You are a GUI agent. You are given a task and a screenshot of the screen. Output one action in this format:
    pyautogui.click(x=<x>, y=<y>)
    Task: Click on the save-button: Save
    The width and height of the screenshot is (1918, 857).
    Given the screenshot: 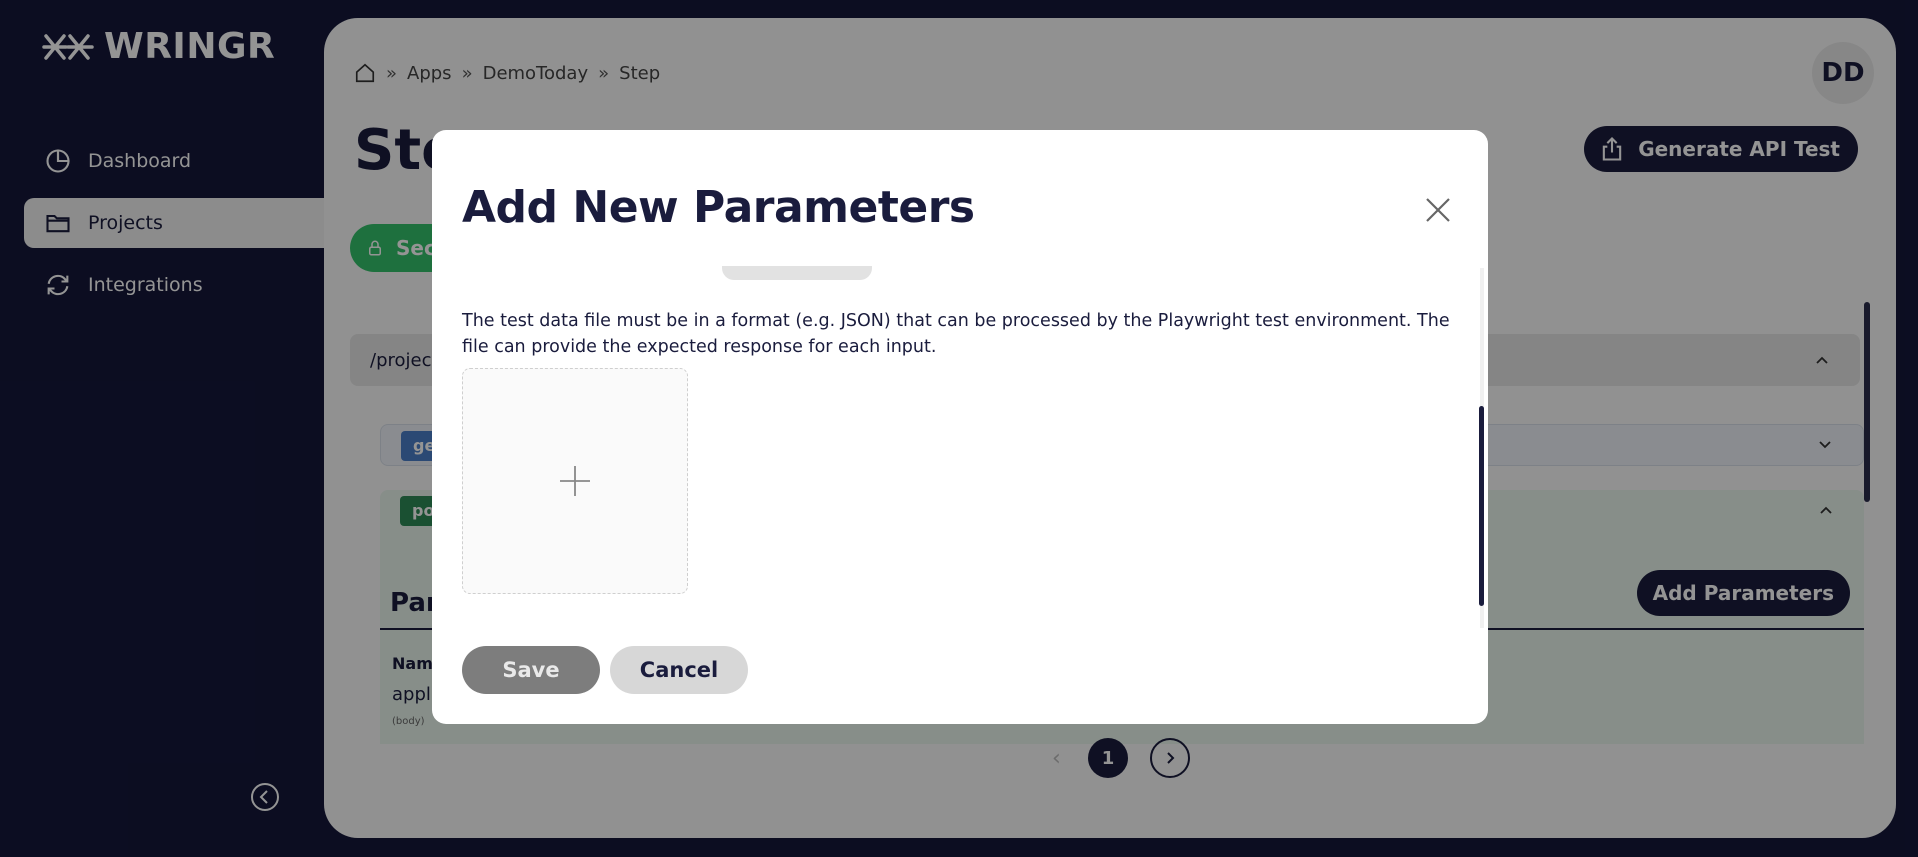 What is the action you would take?
    pyautogui.click(x=531, y=670)
    